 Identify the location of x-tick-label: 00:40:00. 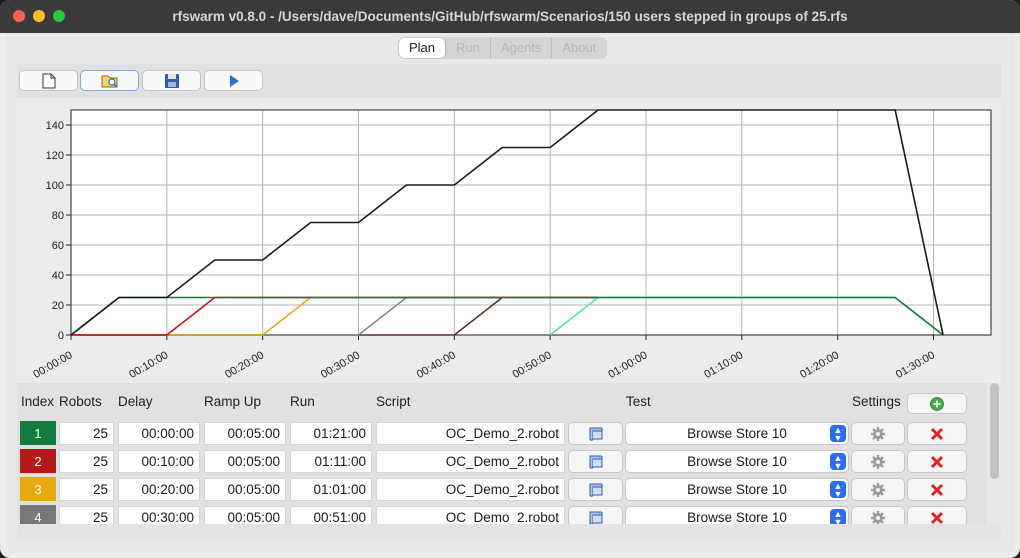
(436, 365).